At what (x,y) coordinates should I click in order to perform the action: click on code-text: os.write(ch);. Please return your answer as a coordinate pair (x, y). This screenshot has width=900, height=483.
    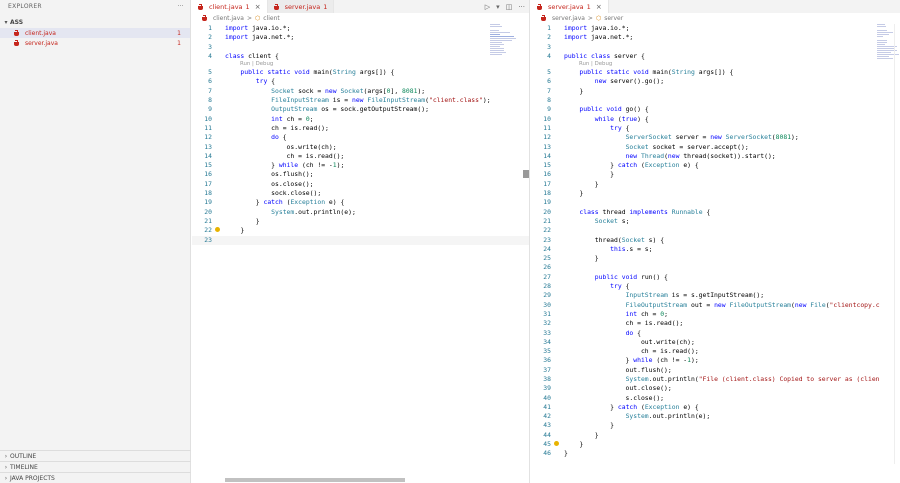
    Looking at the image, I should click on (281, 147).